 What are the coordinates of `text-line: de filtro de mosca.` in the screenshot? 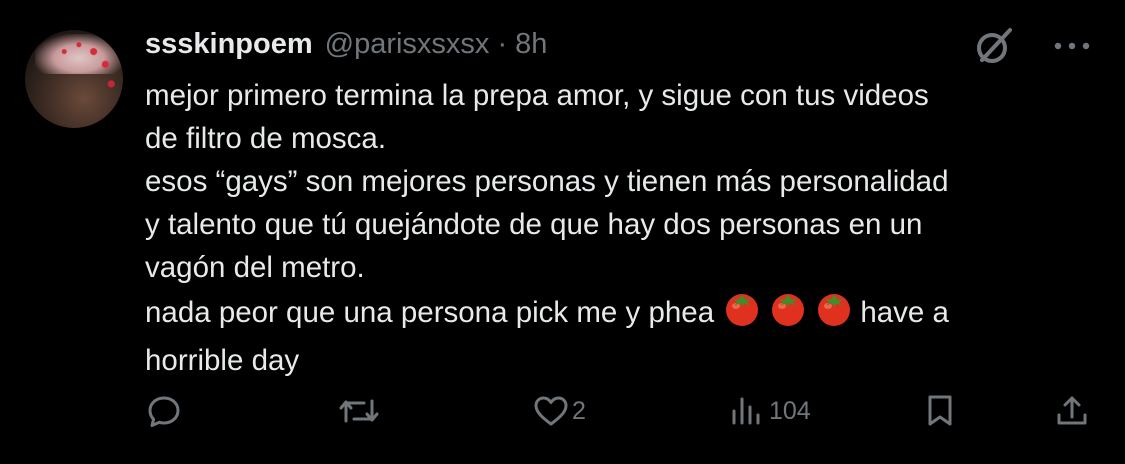 It's located at (266, 138).